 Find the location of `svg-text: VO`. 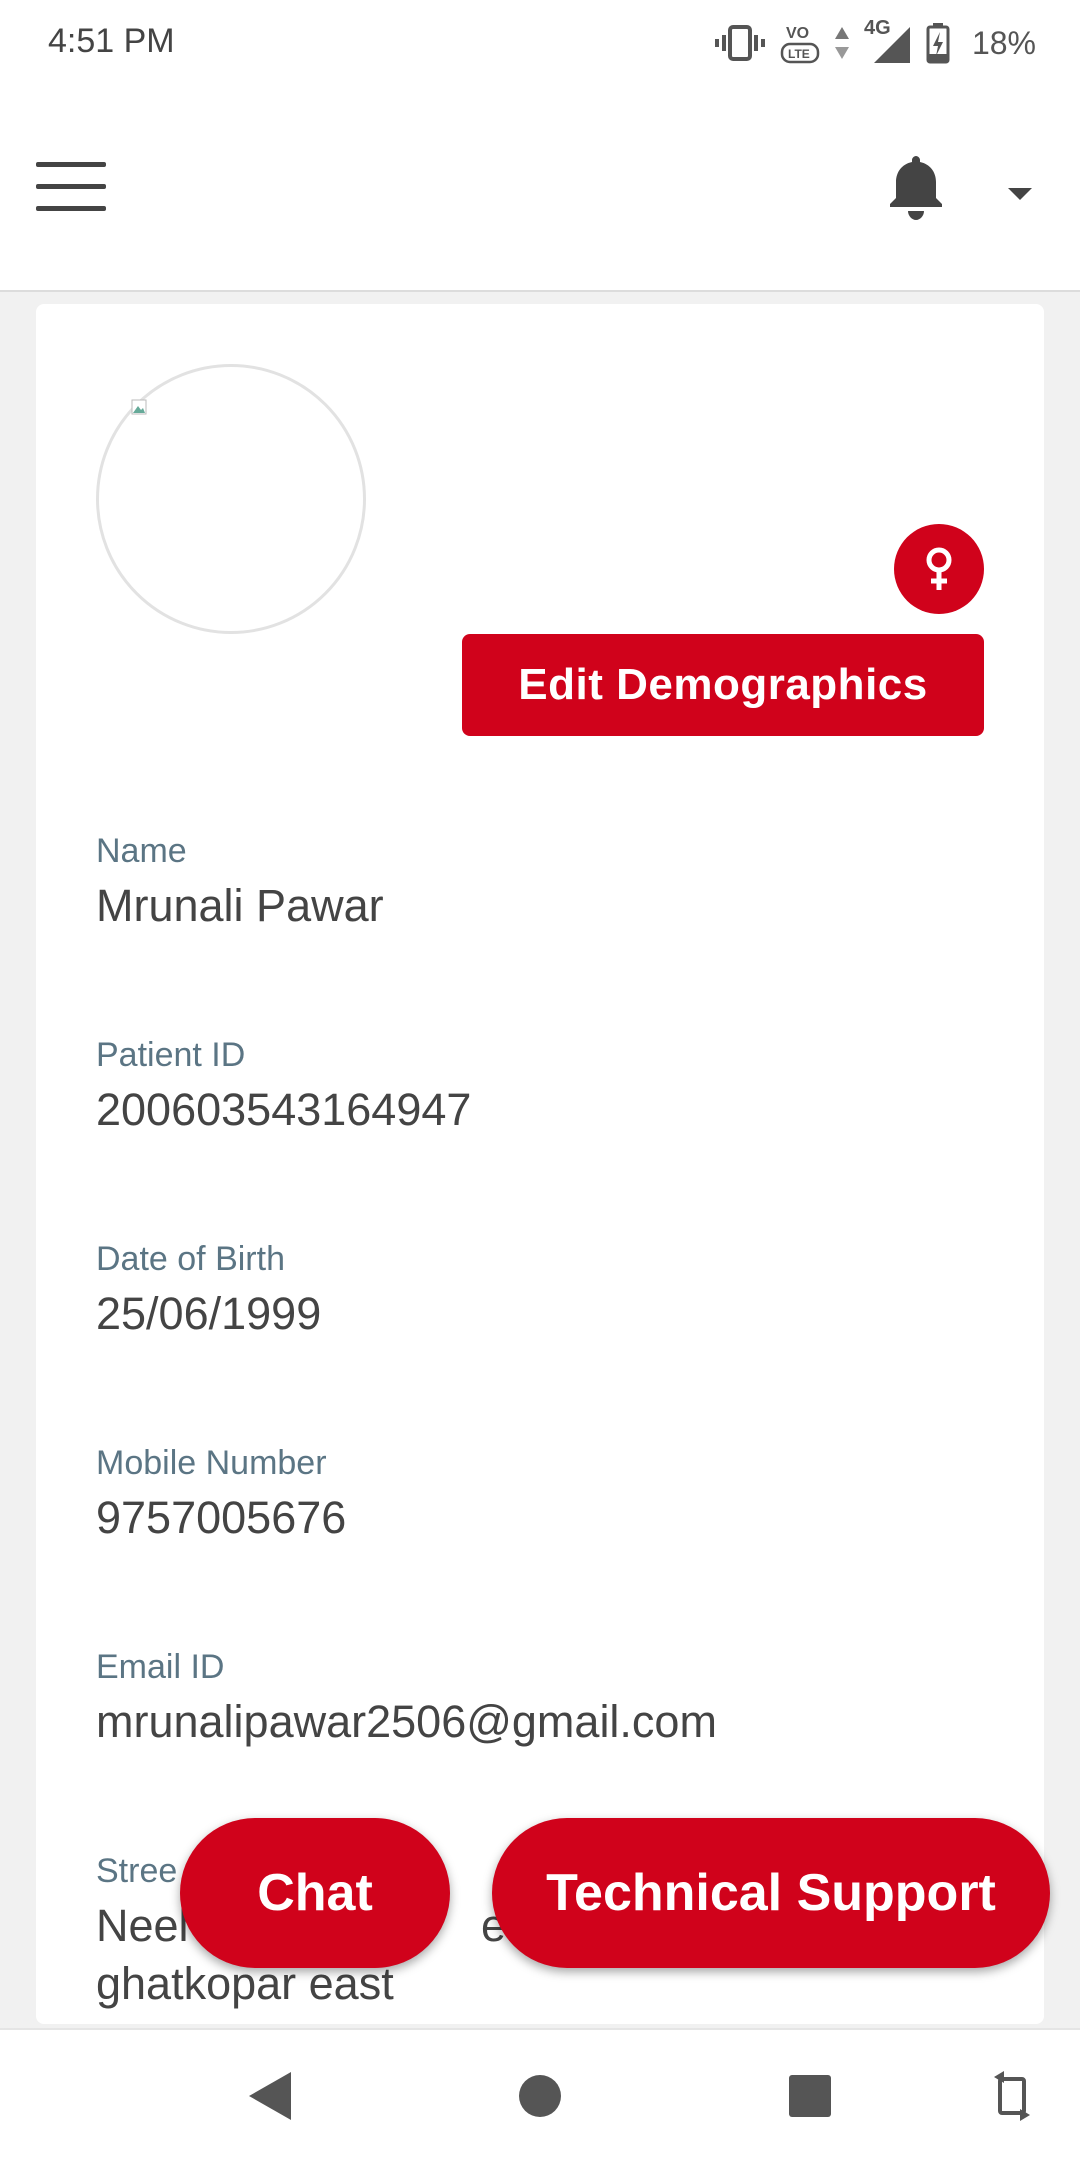

svg-text: VO is located at coordinates (797, 33).